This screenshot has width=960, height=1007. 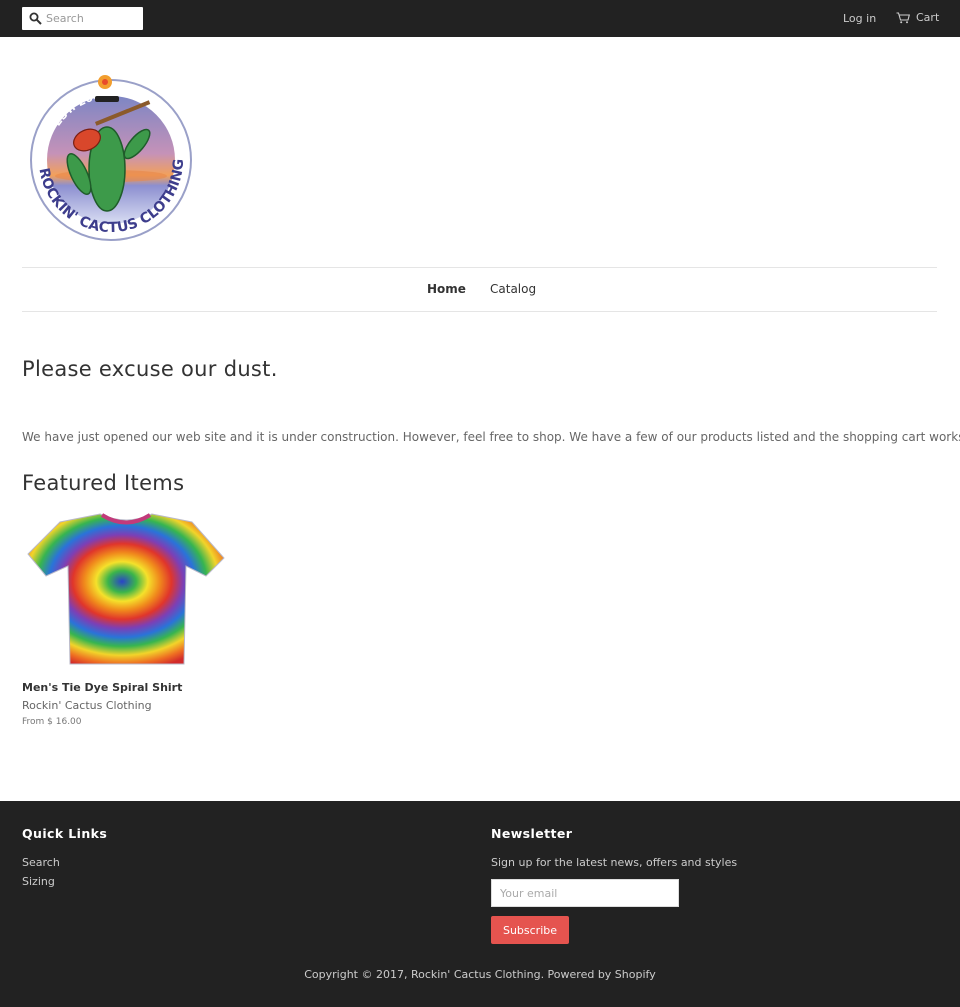 I want to click on login-link: Log in, so click(x=859, y=18).